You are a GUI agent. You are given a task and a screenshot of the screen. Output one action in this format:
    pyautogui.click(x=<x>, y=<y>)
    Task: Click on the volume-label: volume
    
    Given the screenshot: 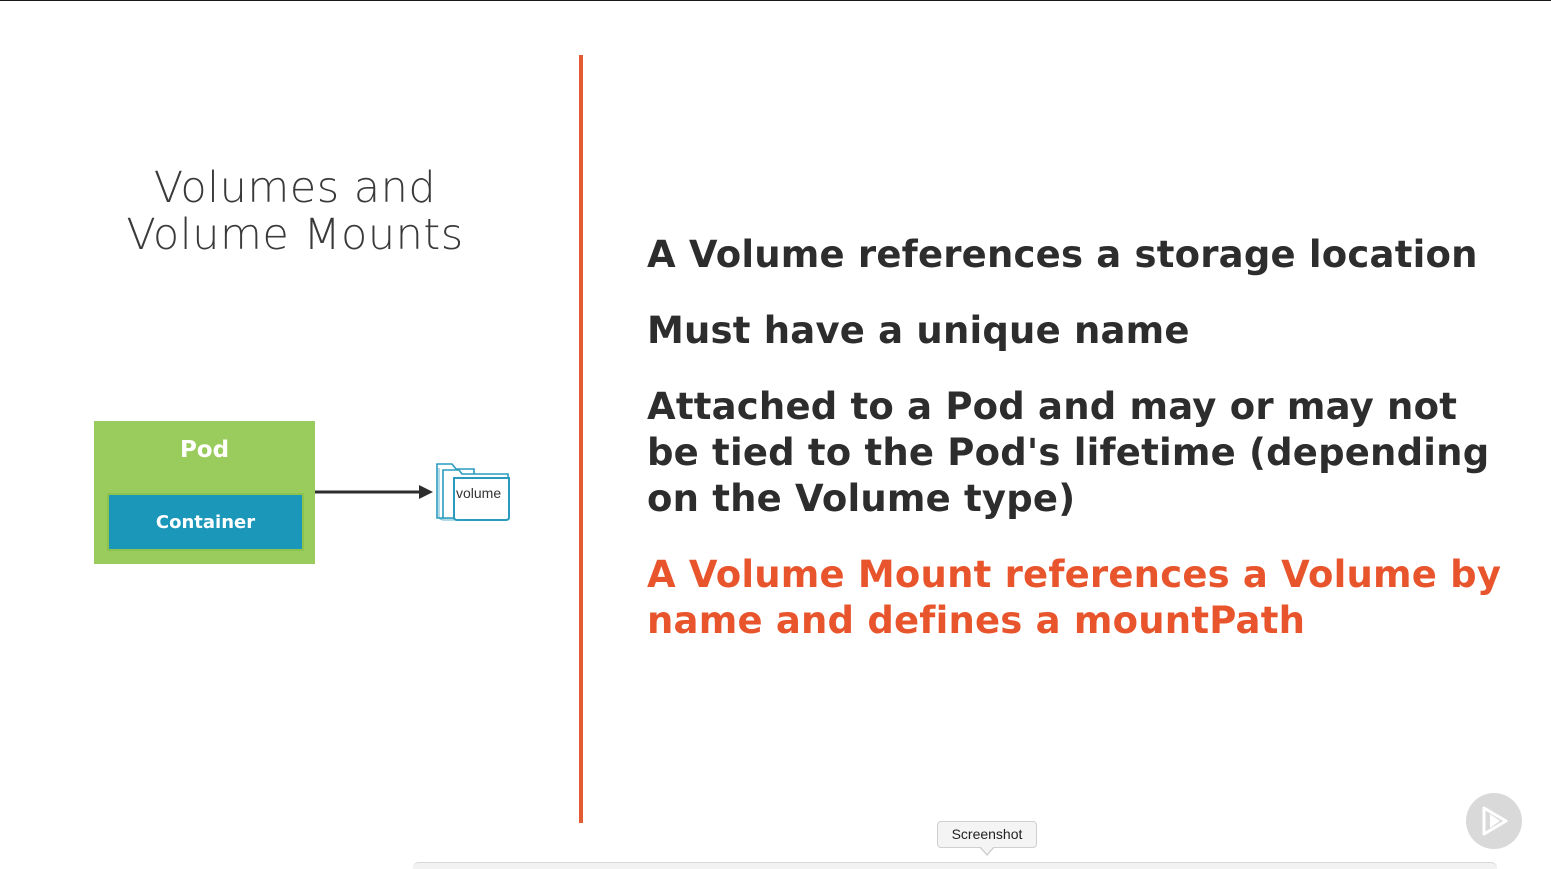 What is the action you would take?
    pyautogui.click(x=479, y=493)
    